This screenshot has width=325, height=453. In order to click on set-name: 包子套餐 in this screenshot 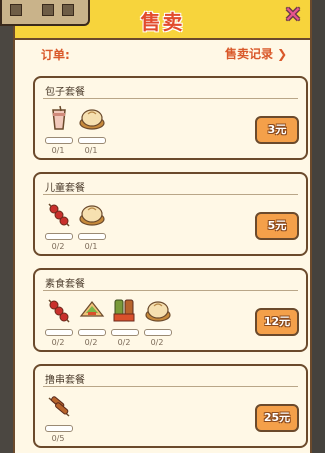, I will do `click(65, 92)`.